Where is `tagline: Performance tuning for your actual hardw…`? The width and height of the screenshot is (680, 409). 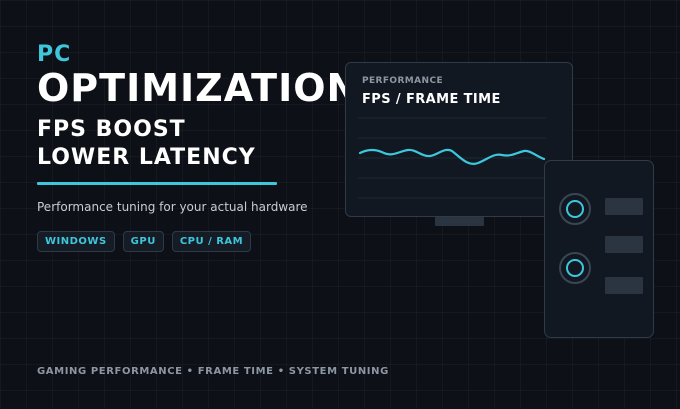 tagline: Performance tuning for your actual hardw… is located at coordinates (172, 207).